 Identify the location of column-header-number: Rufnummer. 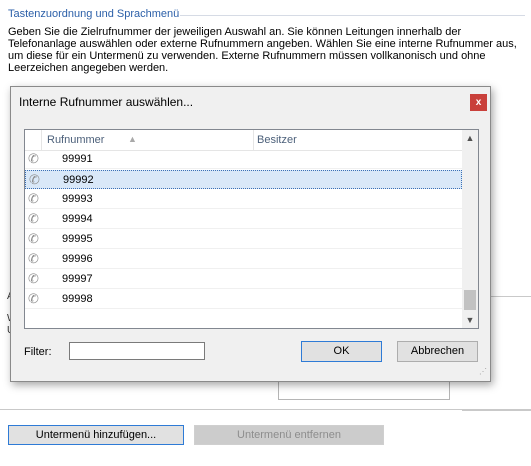
(75, 140).